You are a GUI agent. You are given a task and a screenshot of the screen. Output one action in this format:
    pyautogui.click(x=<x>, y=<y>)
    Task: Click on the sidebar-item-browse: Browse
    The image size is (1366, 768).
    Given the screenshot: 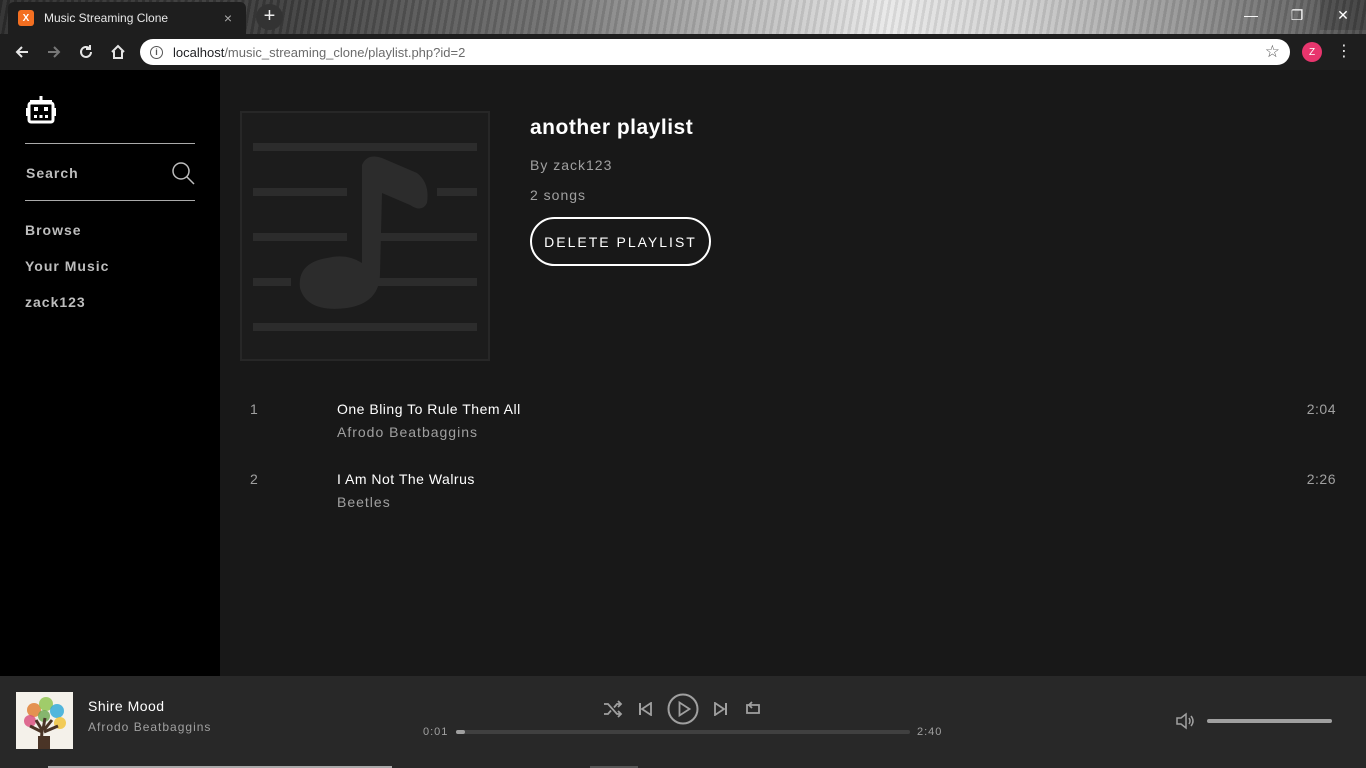 What is the action you would take?
    pyautogui.click(x=53, y=230)
    